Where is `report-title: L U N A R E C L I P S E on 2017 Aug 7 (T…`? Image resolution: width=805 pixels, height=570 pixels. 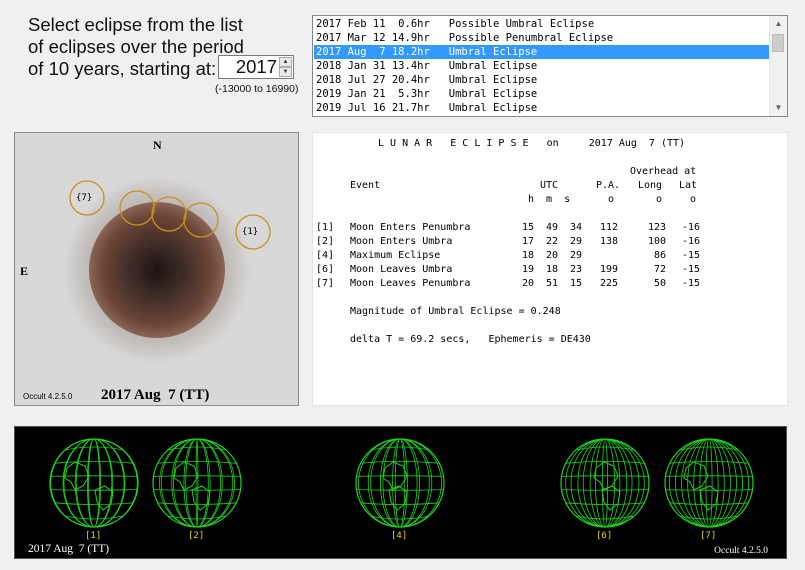 report-title: L U N A R E C L I P S E on 2017 Aug 7 (T… is located at coordinates (532, 143).